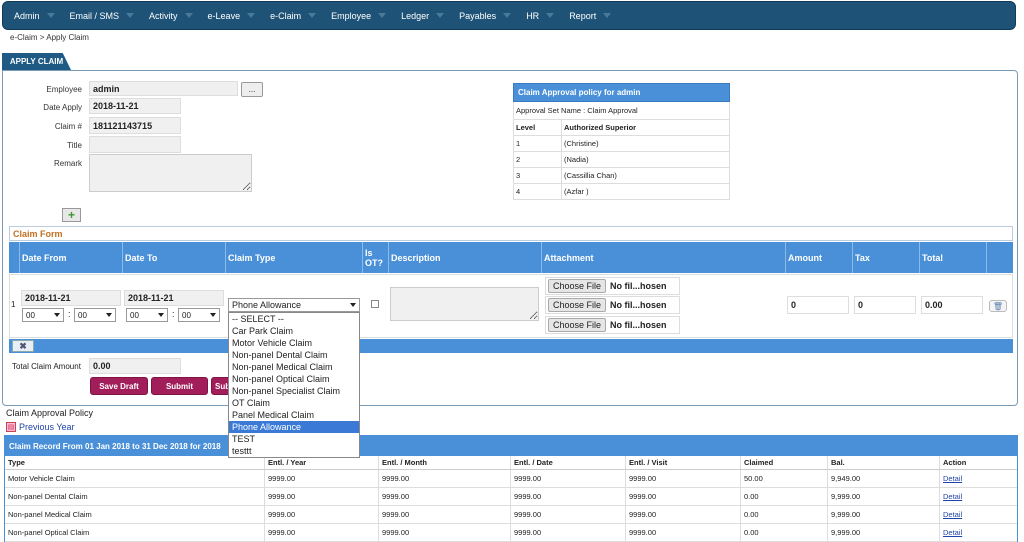 The width and height of the screenshot is (1024, 542). What do you see at coordinates (538, 175) in the screenshot?
I see `policy-level: 3` at bounding box center [538, 175].